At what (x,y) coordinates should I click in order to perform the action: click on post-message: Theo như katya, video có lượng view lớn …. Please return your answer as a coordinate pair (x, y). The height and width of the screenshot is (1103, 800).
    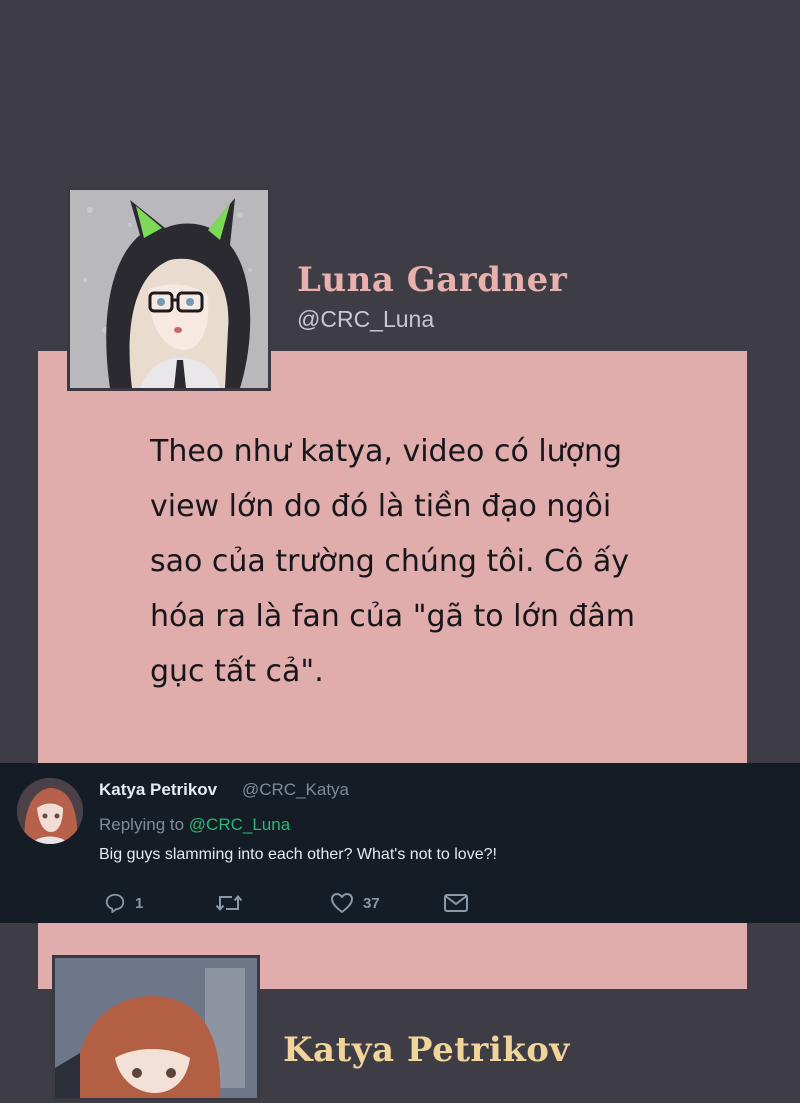
    Looking at the image, I should click on (393, 561).